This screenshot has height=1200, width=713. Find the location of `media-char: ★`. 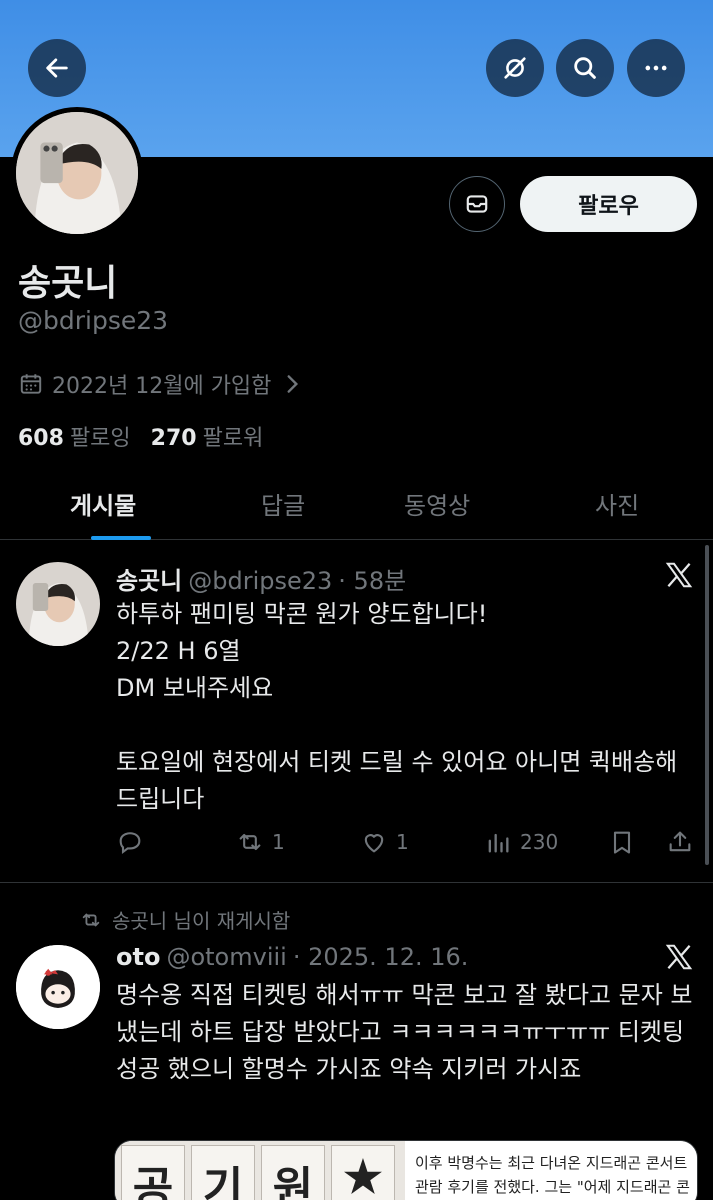

media-char: ★ is located at coordinates (363, 1172).